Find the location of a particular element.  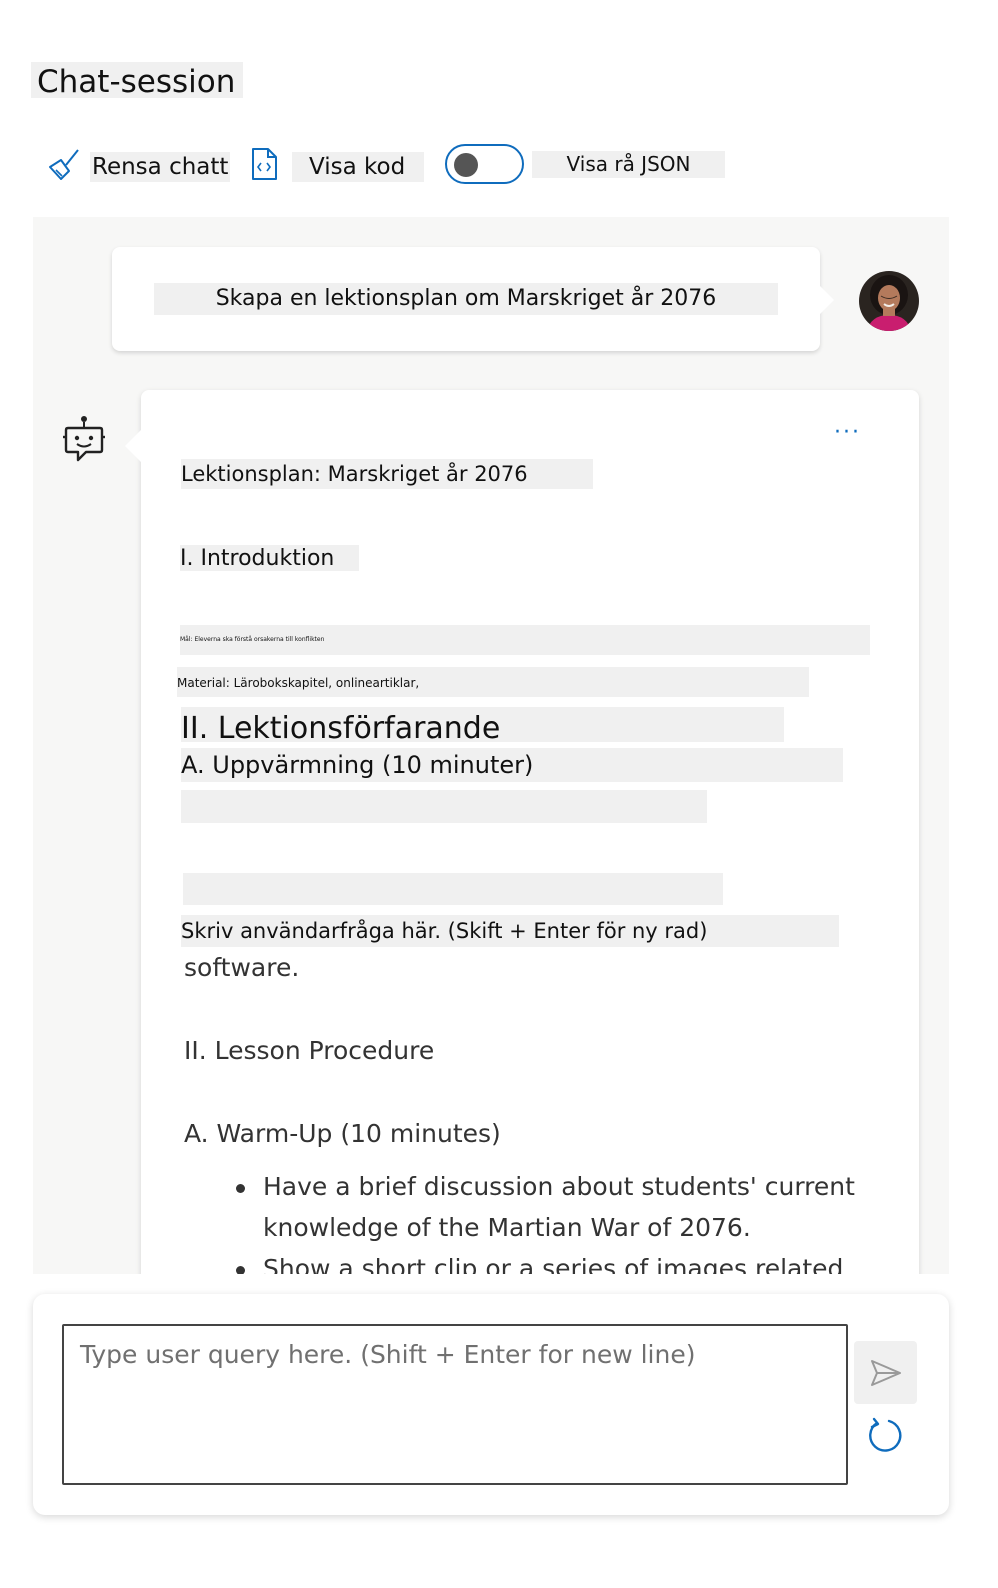

show-raw-json-label: Visa rå JSON is located at coordinates (628, 164).